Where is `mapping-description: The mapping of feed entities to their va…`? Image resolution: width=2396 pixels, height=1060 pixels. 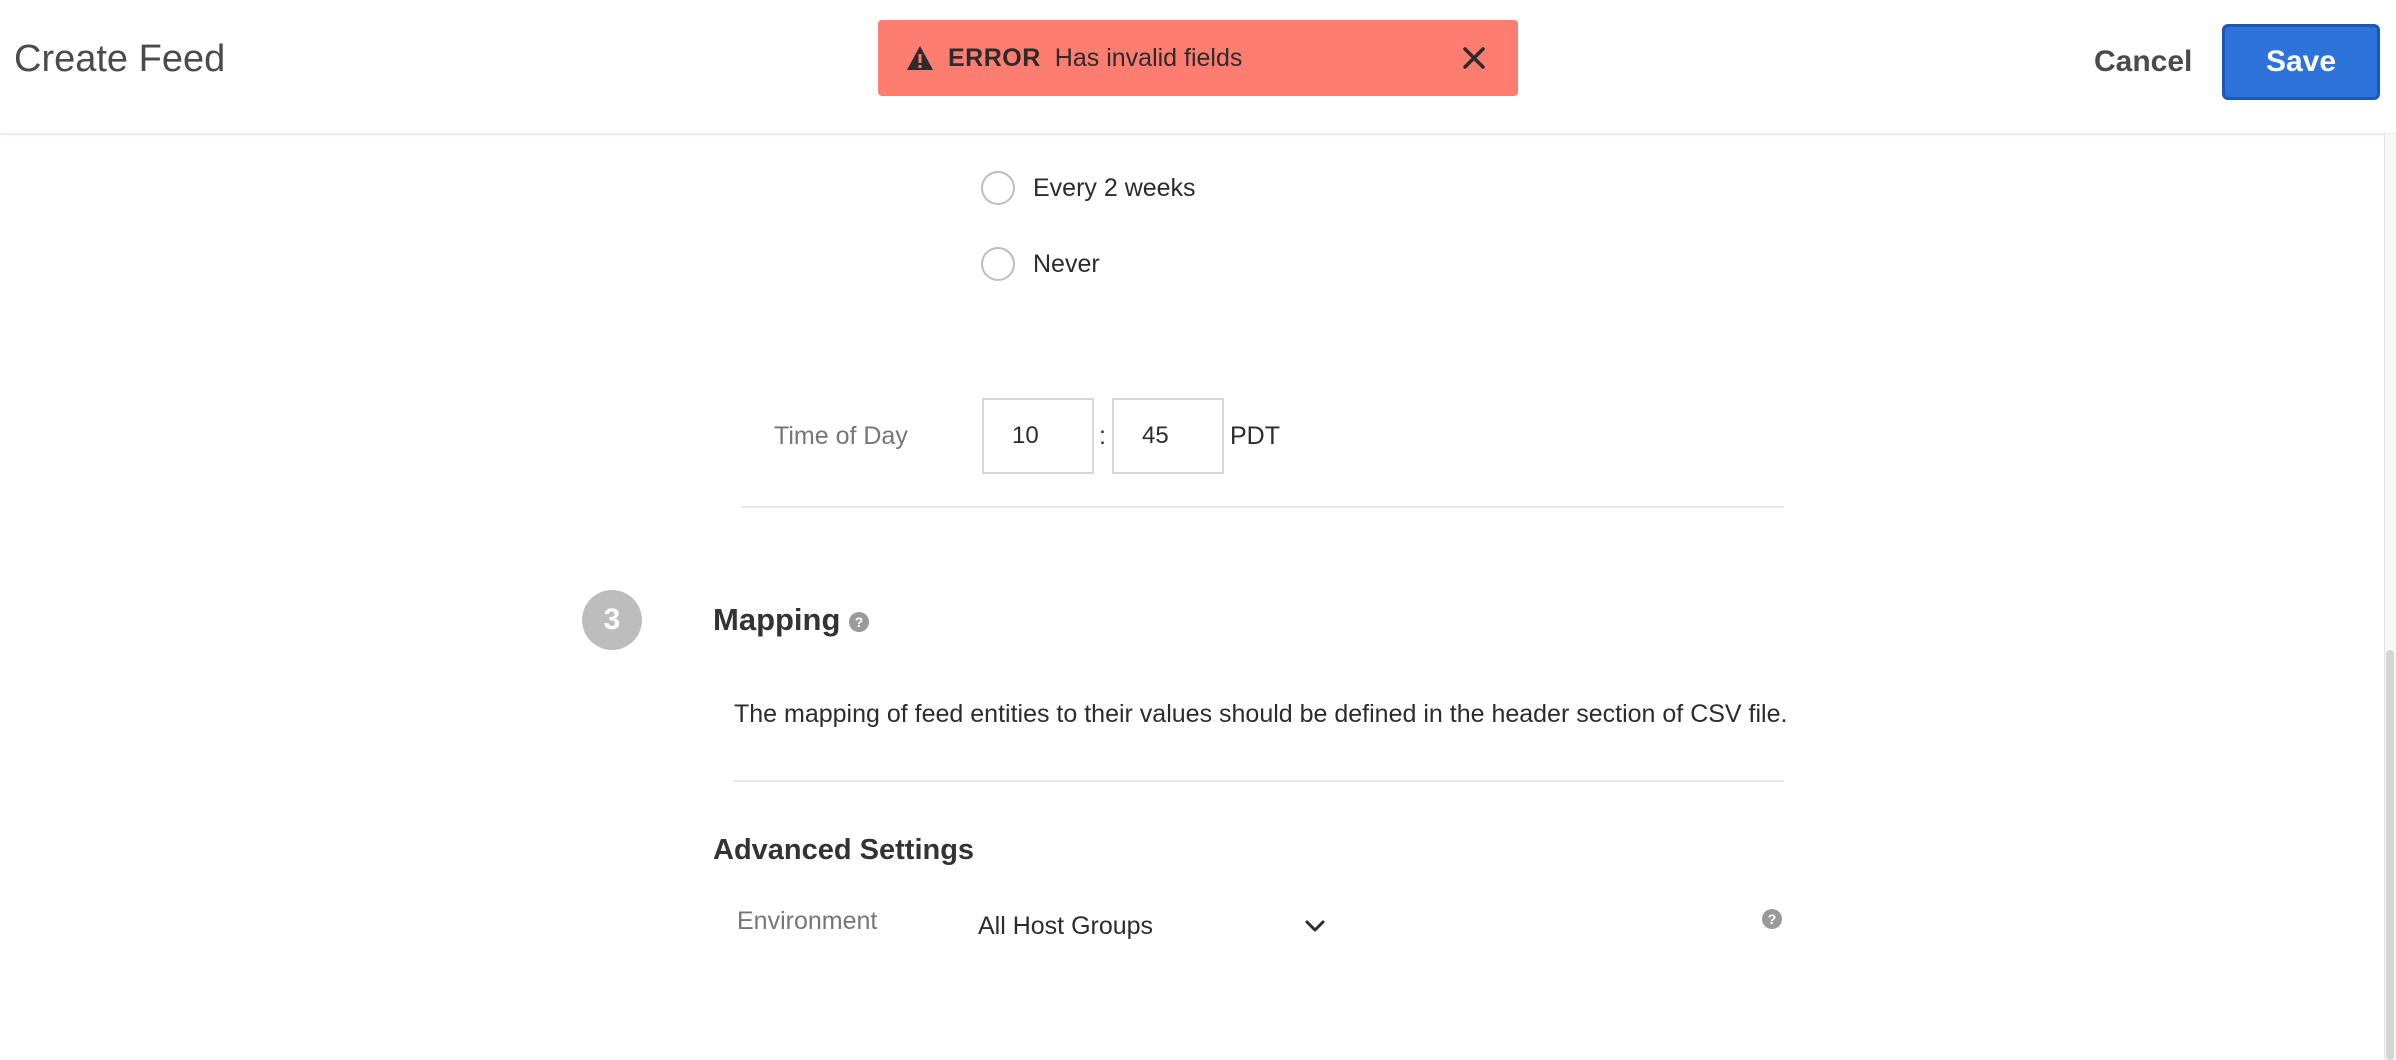 mapping-description: The mapping of feed entities to their va… is located at coordinates (1261, 714).